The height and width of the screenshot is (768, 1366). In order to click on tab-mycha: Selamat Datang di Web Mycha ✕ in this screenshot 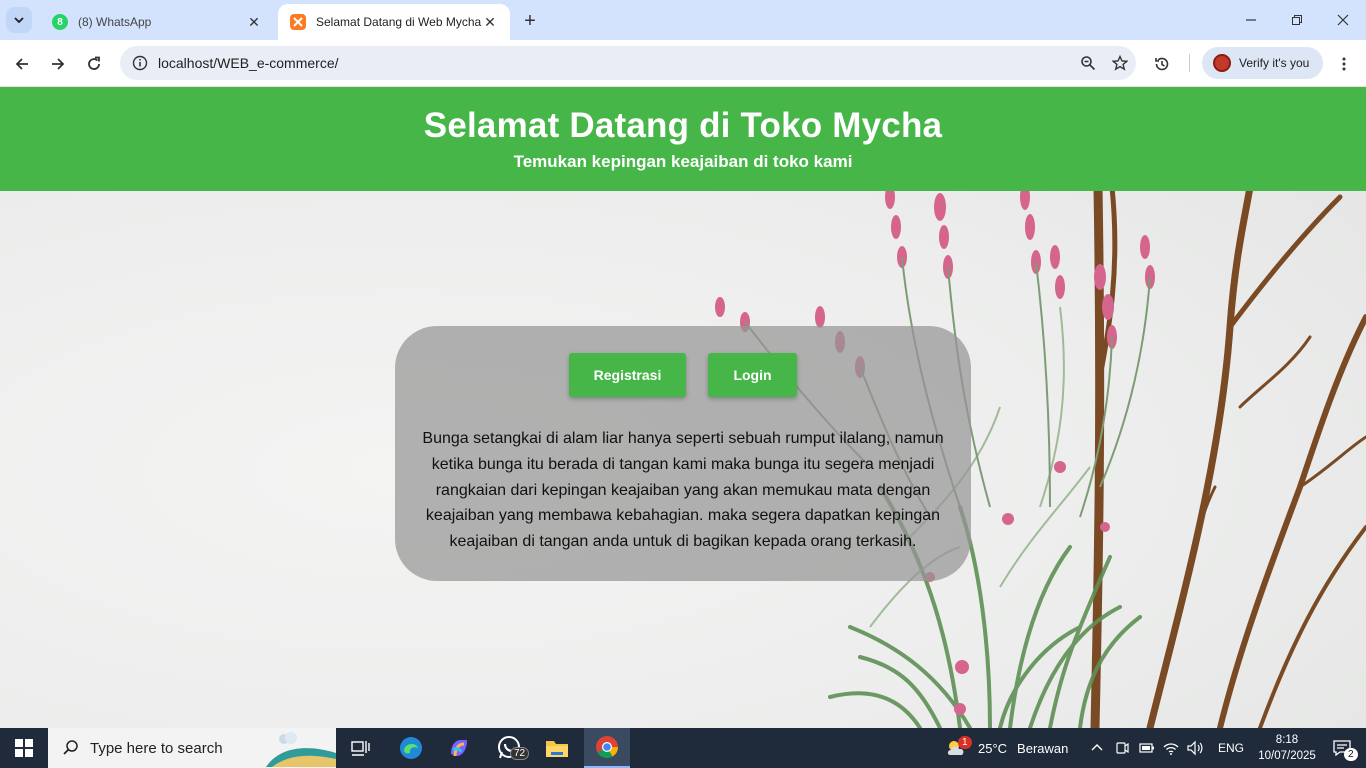, I will do `click(394, 22)`.